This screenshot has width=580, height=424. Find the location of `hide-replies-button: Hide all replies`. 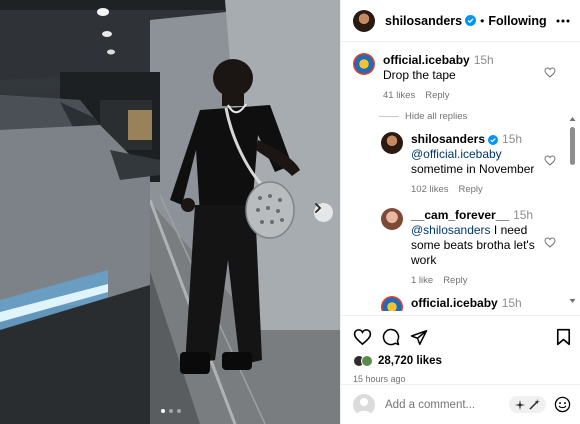

hide-replies-button: Hide all replies is located at coordinates (423, 116).